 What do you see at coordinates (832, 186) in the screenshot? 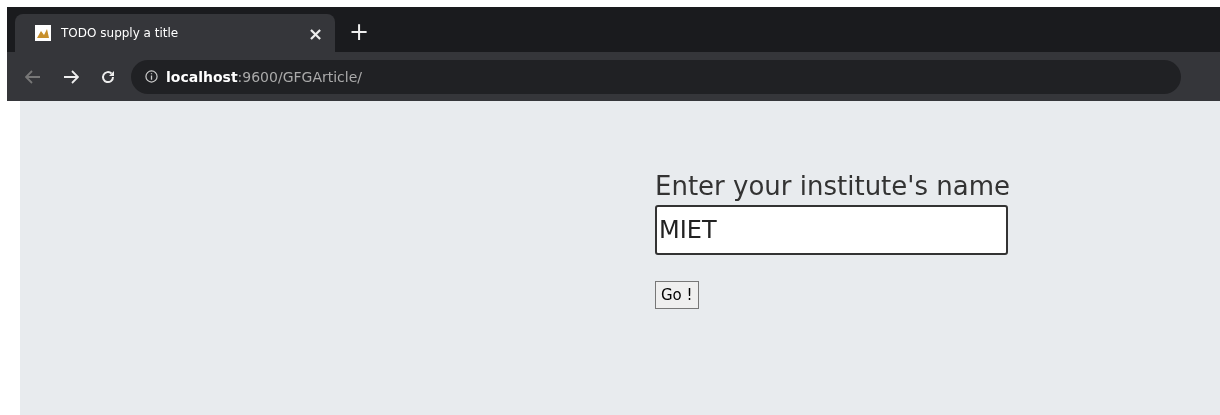
I see `field-label: Enter your institute's name` at bounding box center [832, 186].